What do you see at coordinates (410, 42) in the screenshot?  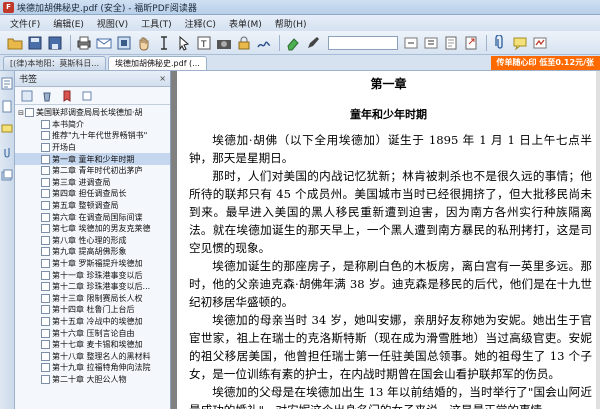 I see `search-prev-icon` at bounding box center [410, 42].